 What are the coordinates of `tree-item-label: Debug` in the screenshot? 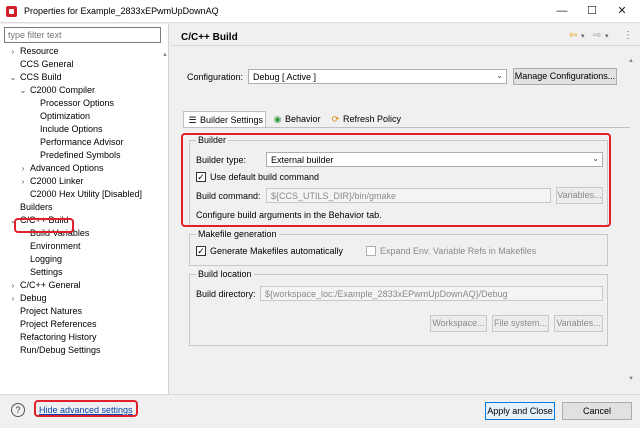 It's located at (33, 298).